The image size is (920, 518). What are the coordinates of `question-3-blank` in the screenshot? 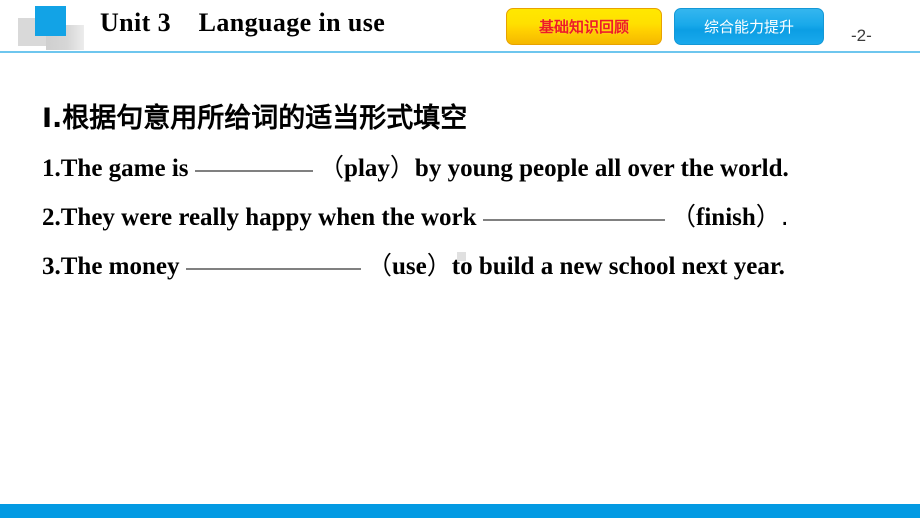 It's located at (273, 259).